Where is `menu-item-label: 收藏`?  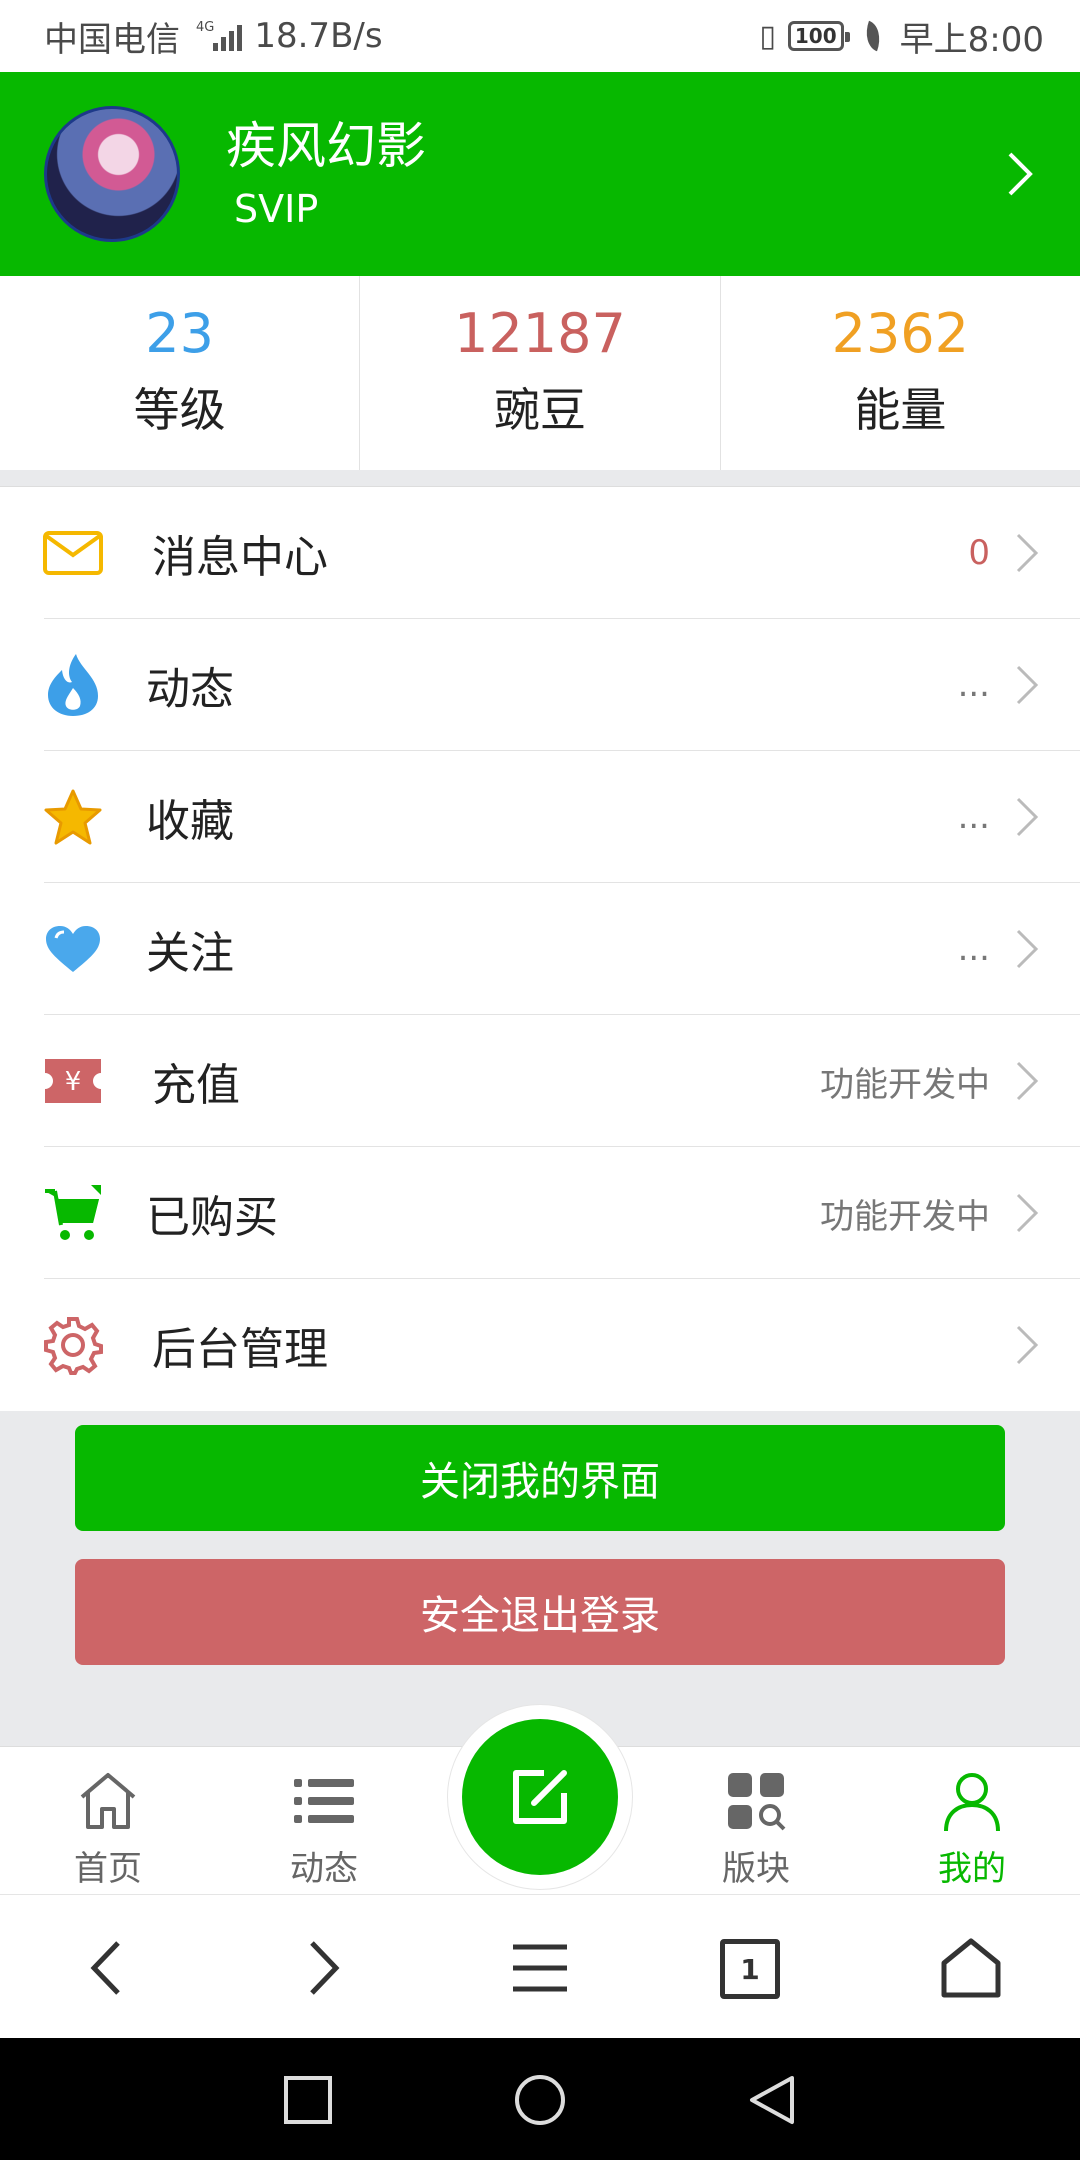
menu-item-label: 收藏 is located at coordinates (190, 821).